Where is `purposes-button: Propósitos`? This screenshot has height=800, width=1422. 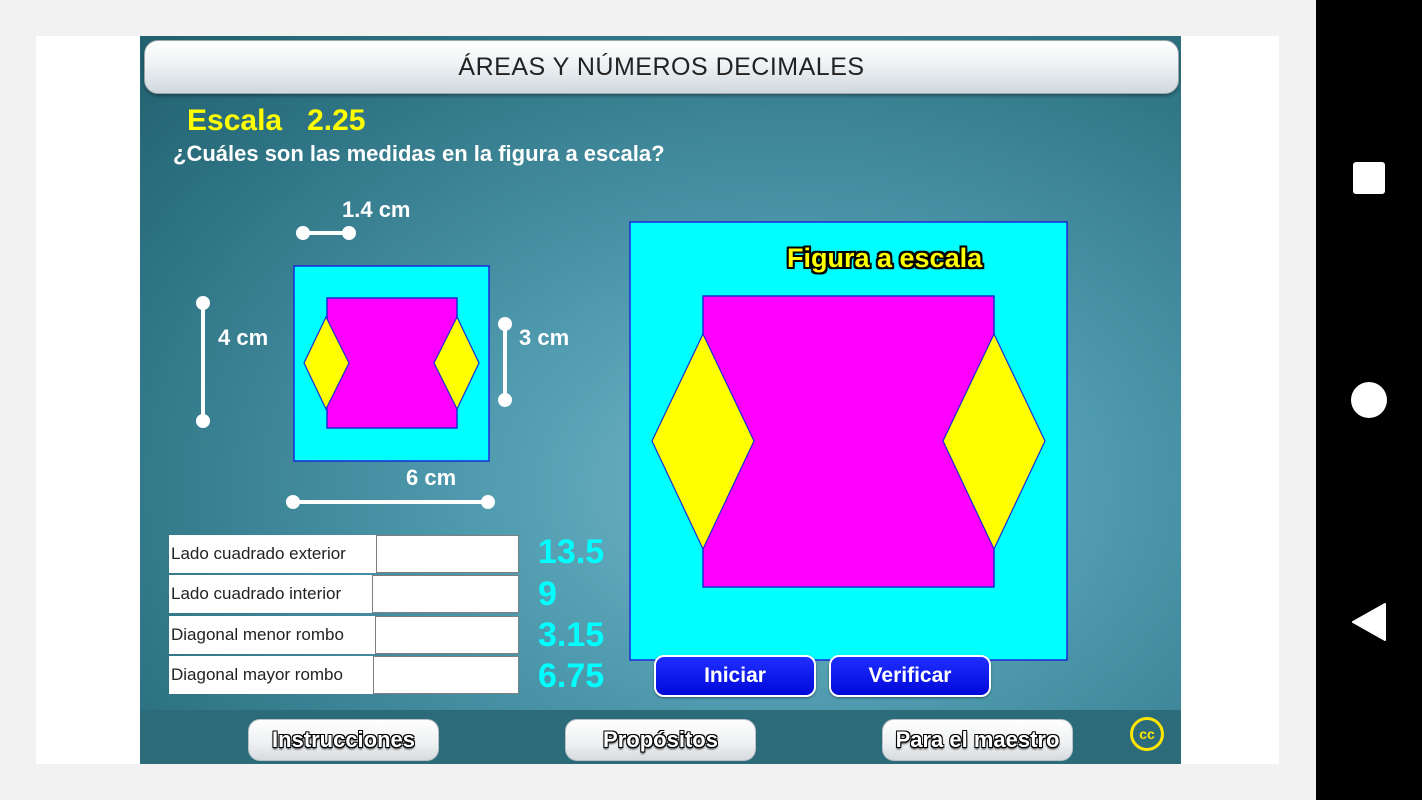 purposes-button: Propósitos is located at coordinates (660, 740).